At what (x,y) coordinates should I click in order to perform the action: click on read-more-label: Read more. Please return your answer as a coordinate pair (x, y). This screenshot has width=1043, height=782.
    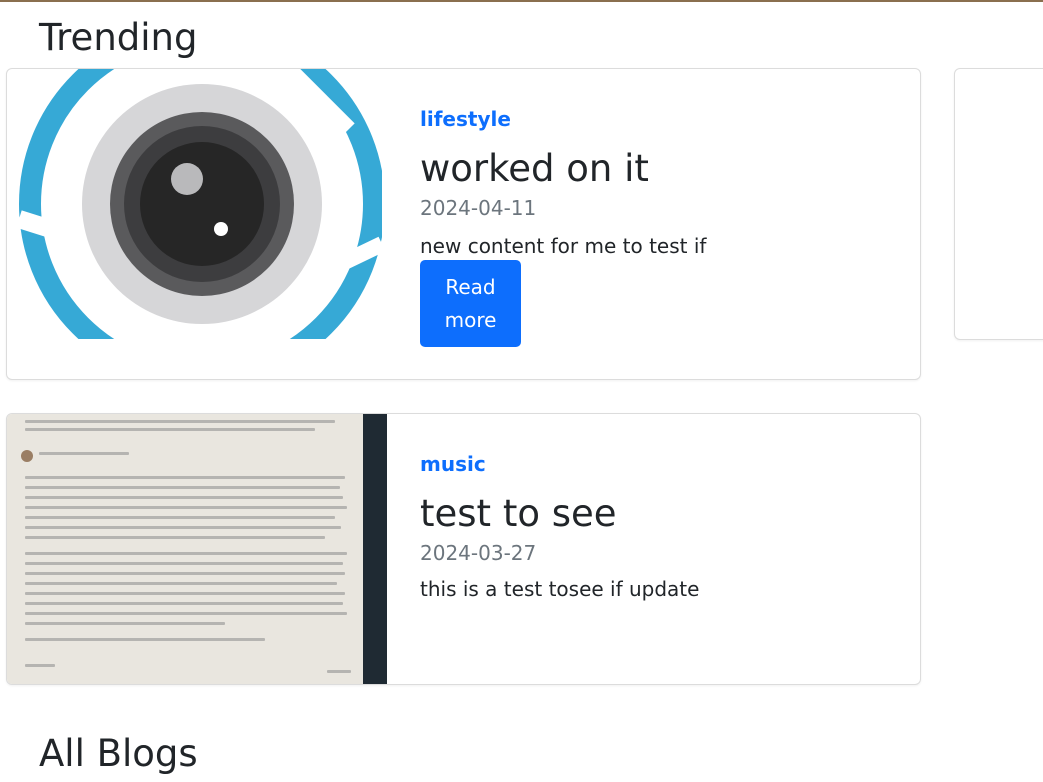
    Looking at the image, I should click on (470, 303).